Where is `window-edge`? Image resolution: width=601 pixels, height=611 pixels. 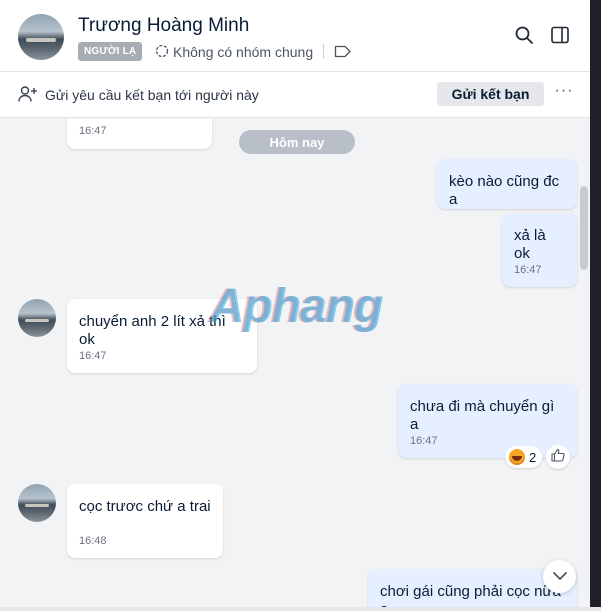
window-edge is located at coordinates (595, 305).